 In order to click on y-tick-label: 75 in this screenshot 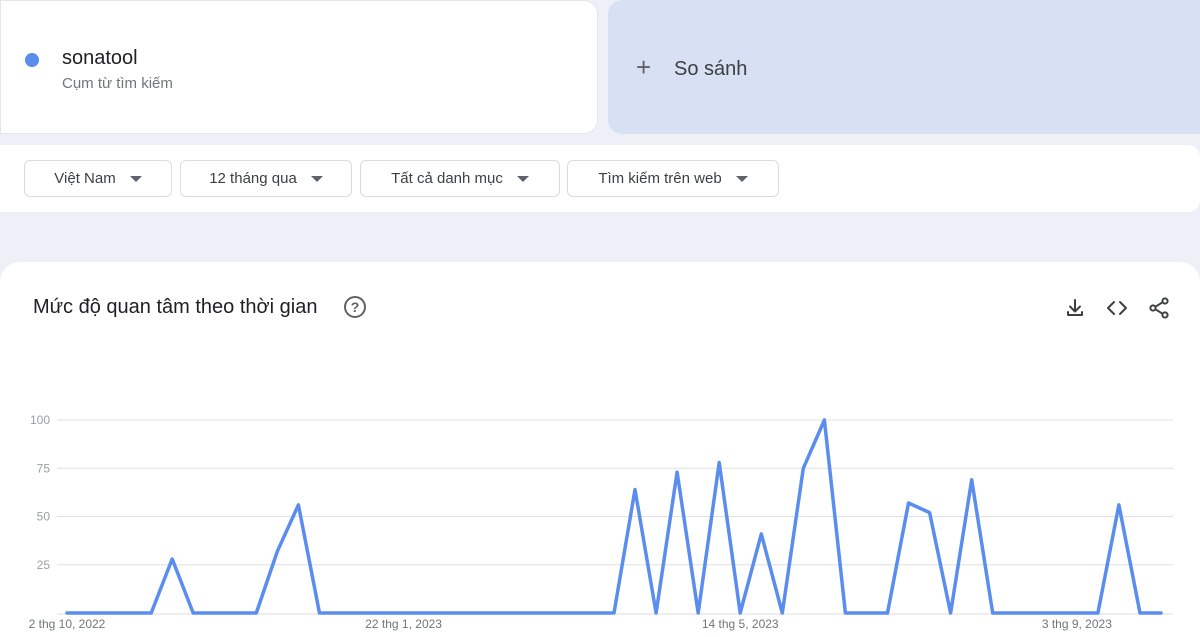, I will do `click(44, 468)`.